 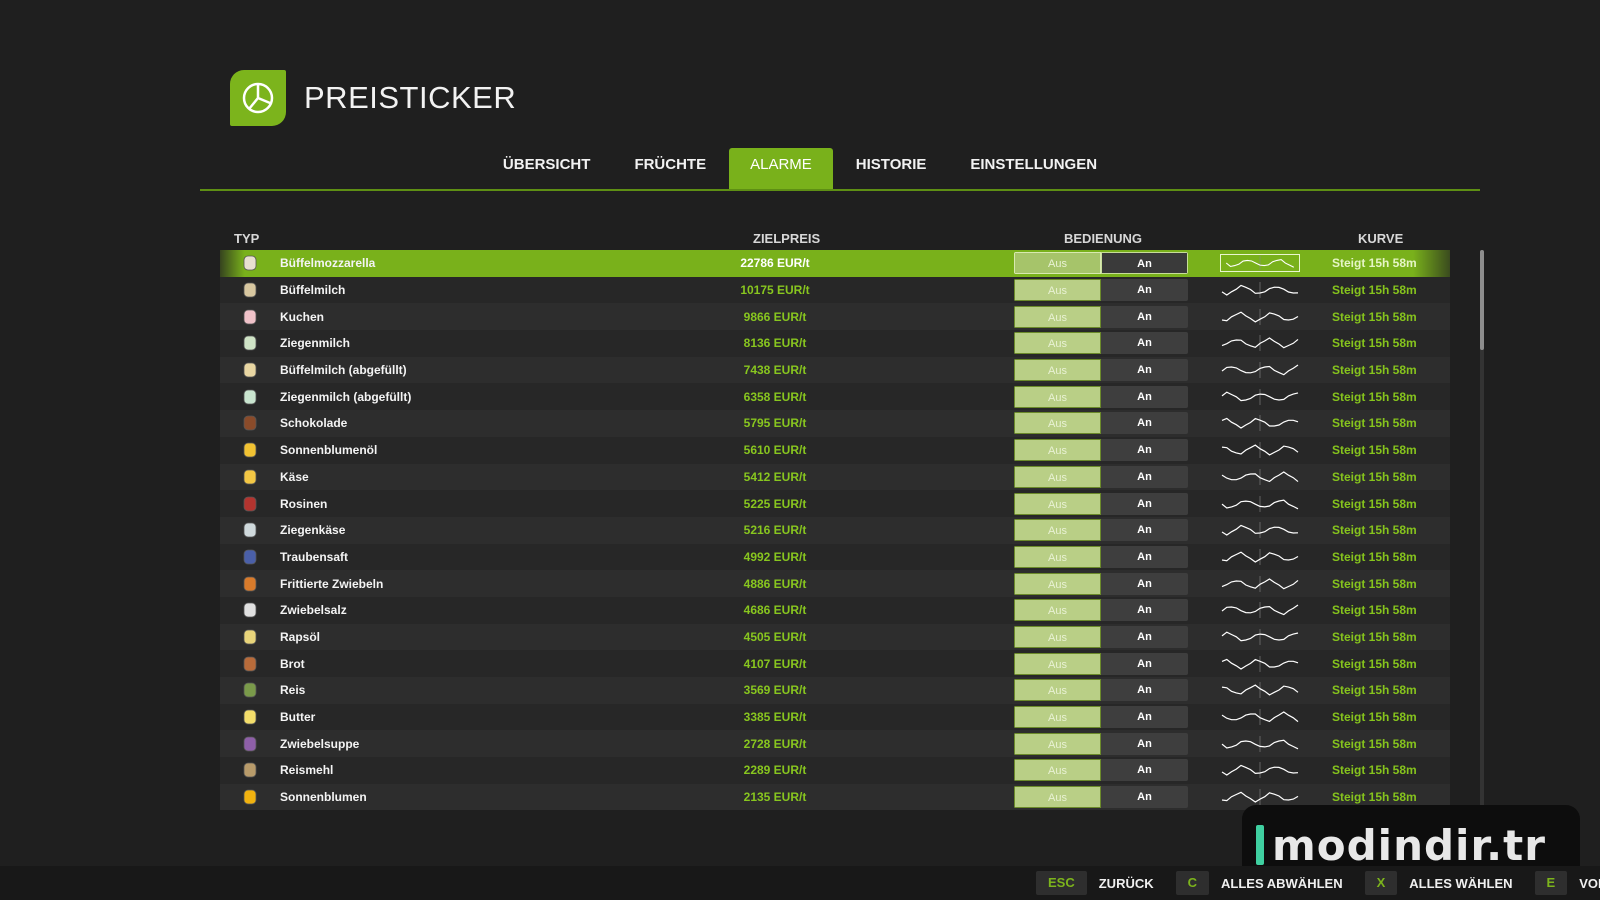 What do you see at coordinates (1381, 883) in the screenshot?
I see `key-x: X` at bounding box center [1381, 883].